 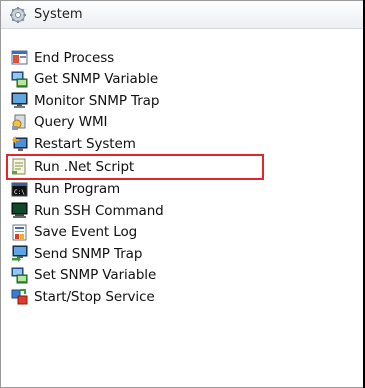 I want to click on svg-text: C:\, so click(x=19, y=192).